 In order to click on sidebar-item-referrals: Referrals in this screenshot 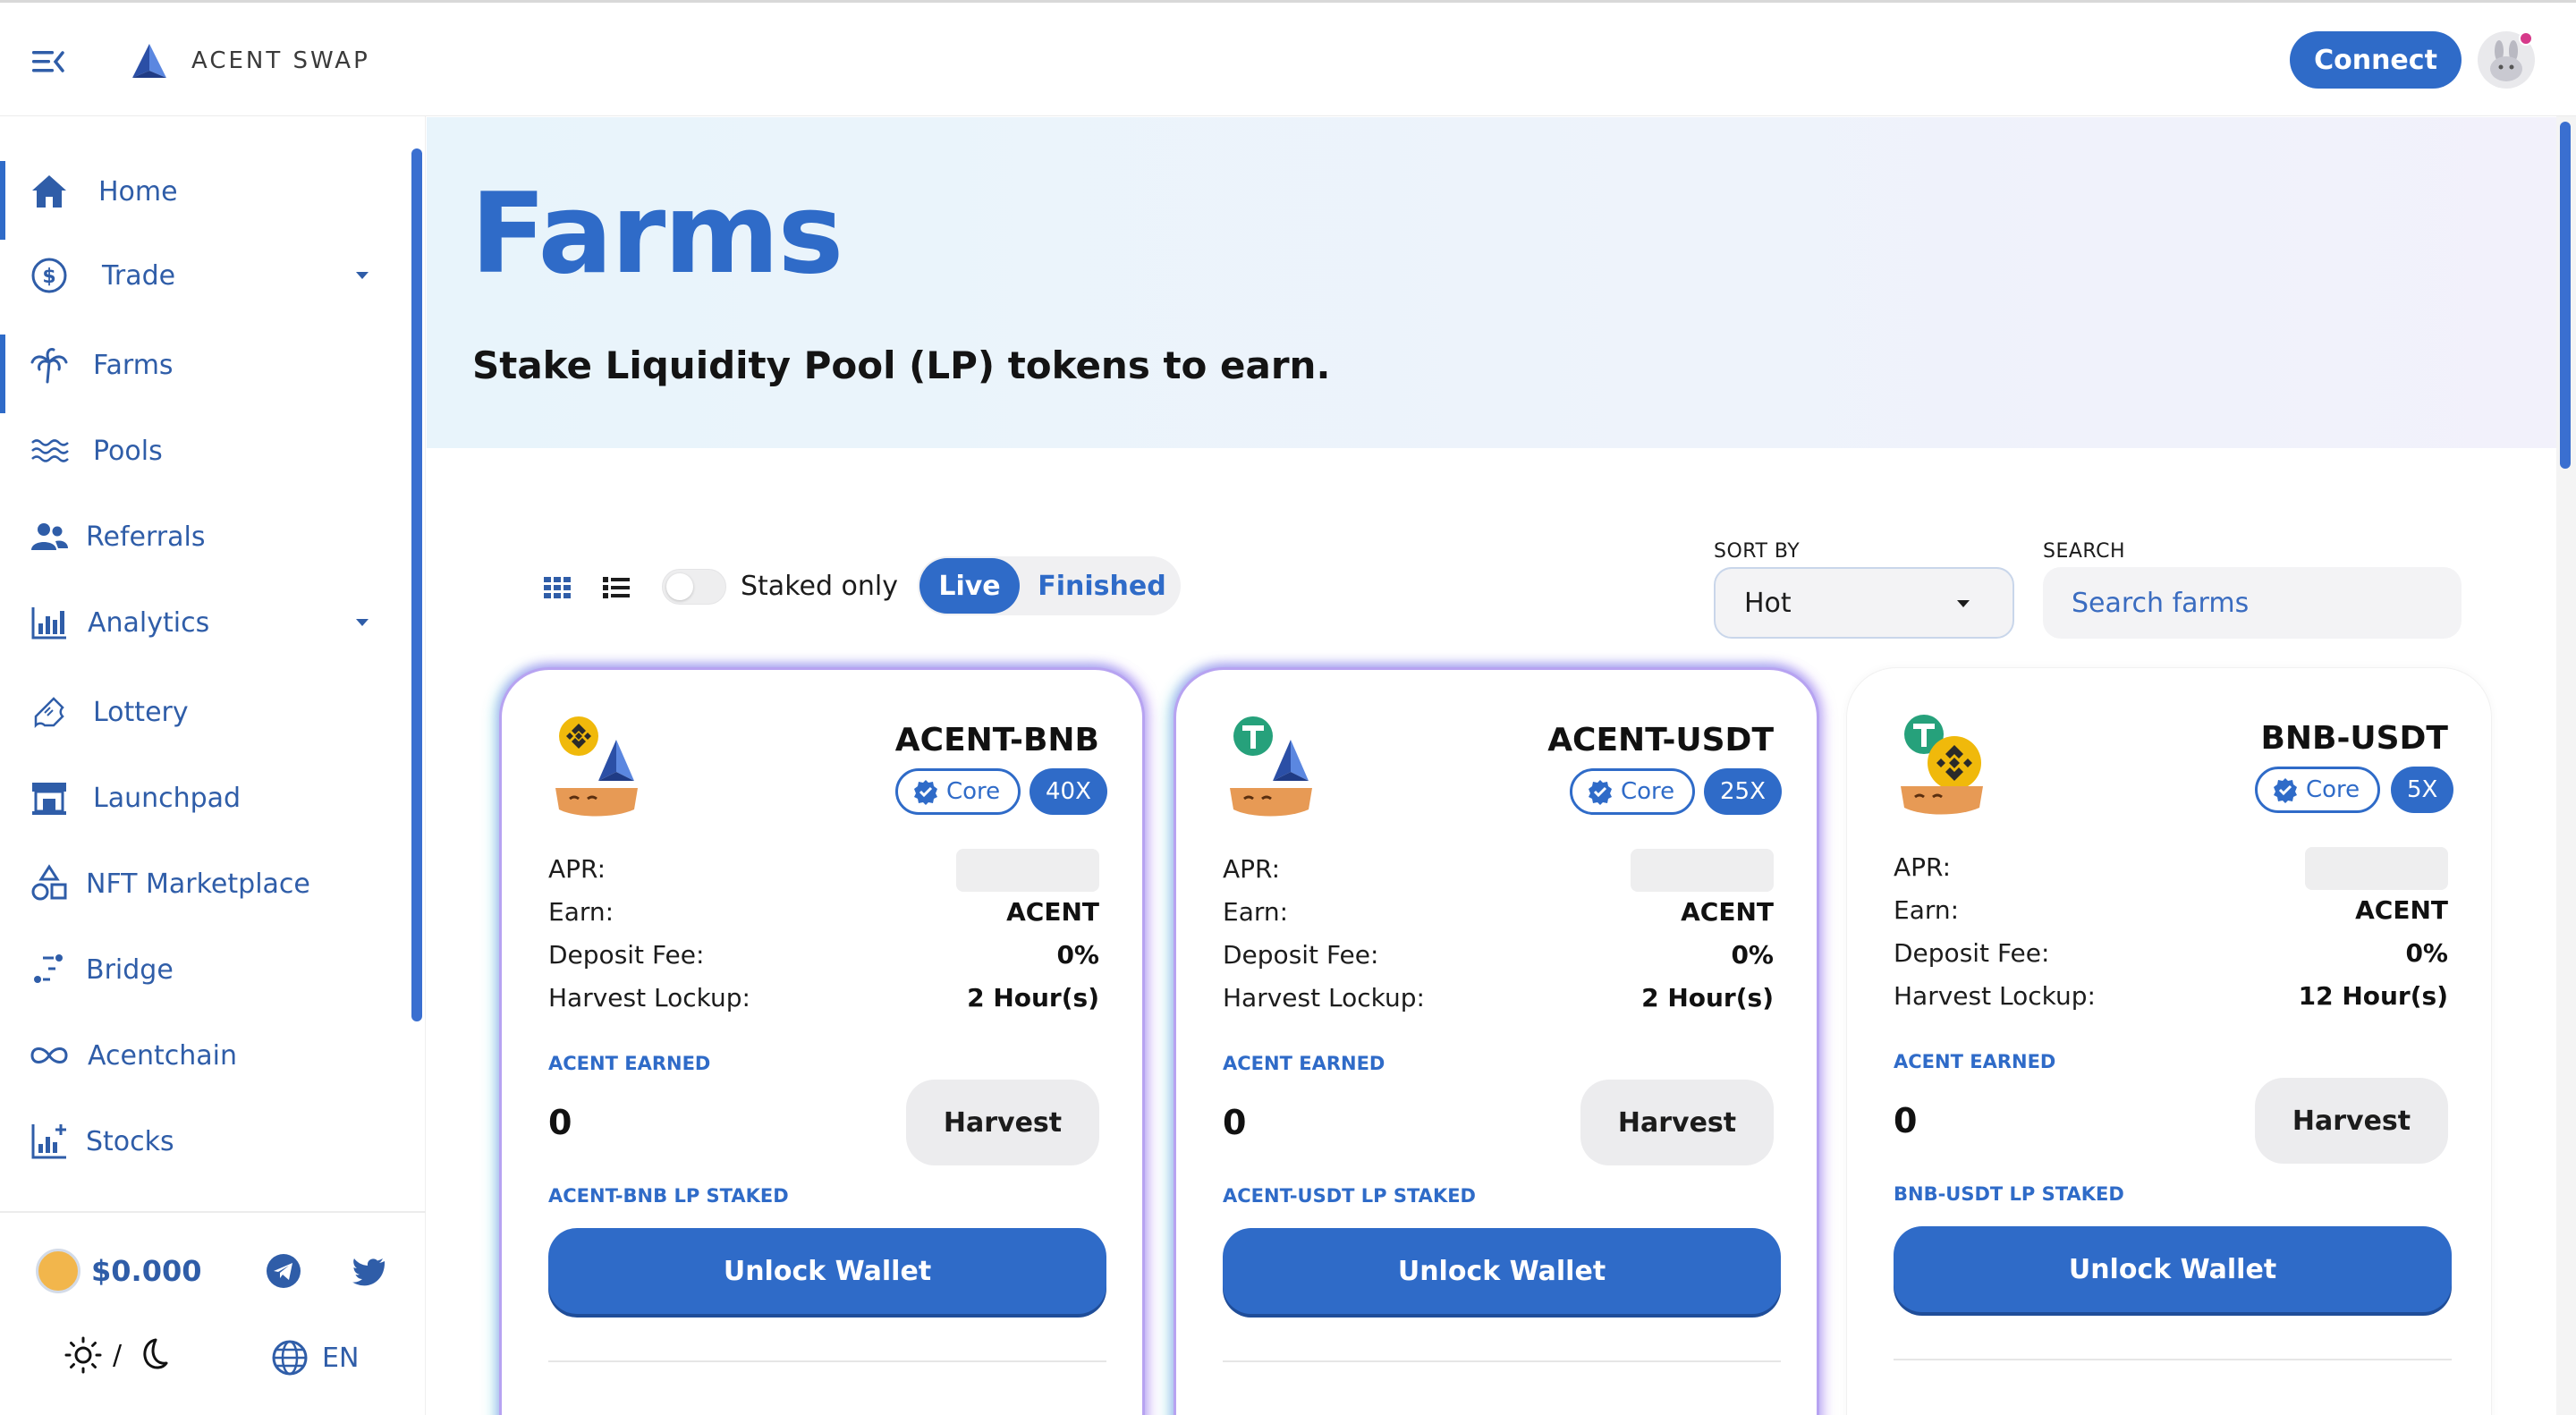, I will do `click(201, 537)`.